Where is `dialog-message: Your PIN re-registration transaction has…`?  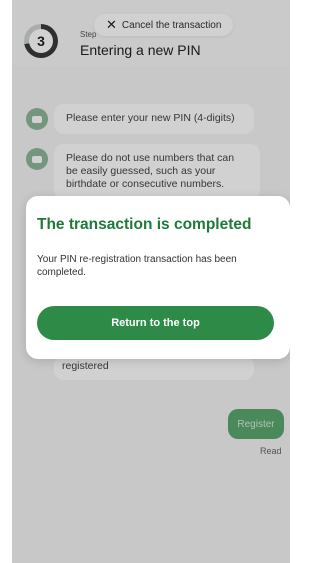 dialog-message: Your PIN re-registration transaction has… is located at coordinates (137, 266).